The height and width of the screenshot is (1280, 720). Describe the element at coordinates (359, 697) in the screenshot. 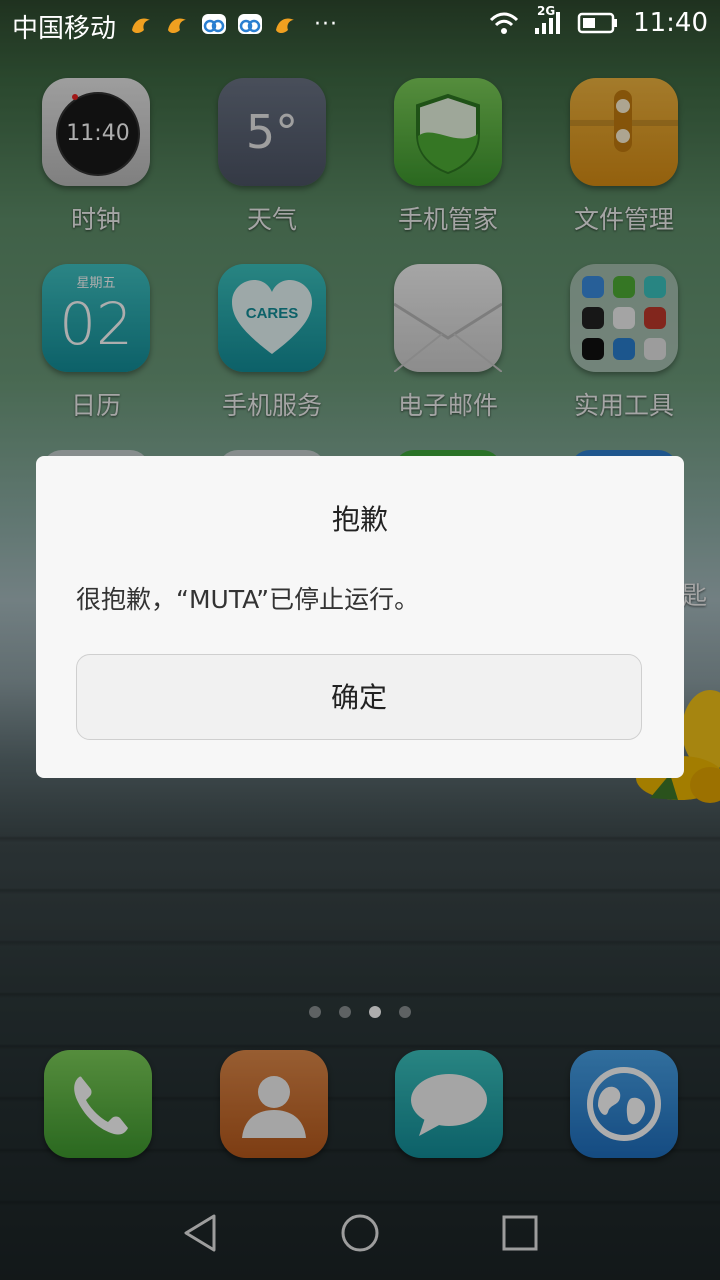

I see `confirm-button: 确定` at that location.